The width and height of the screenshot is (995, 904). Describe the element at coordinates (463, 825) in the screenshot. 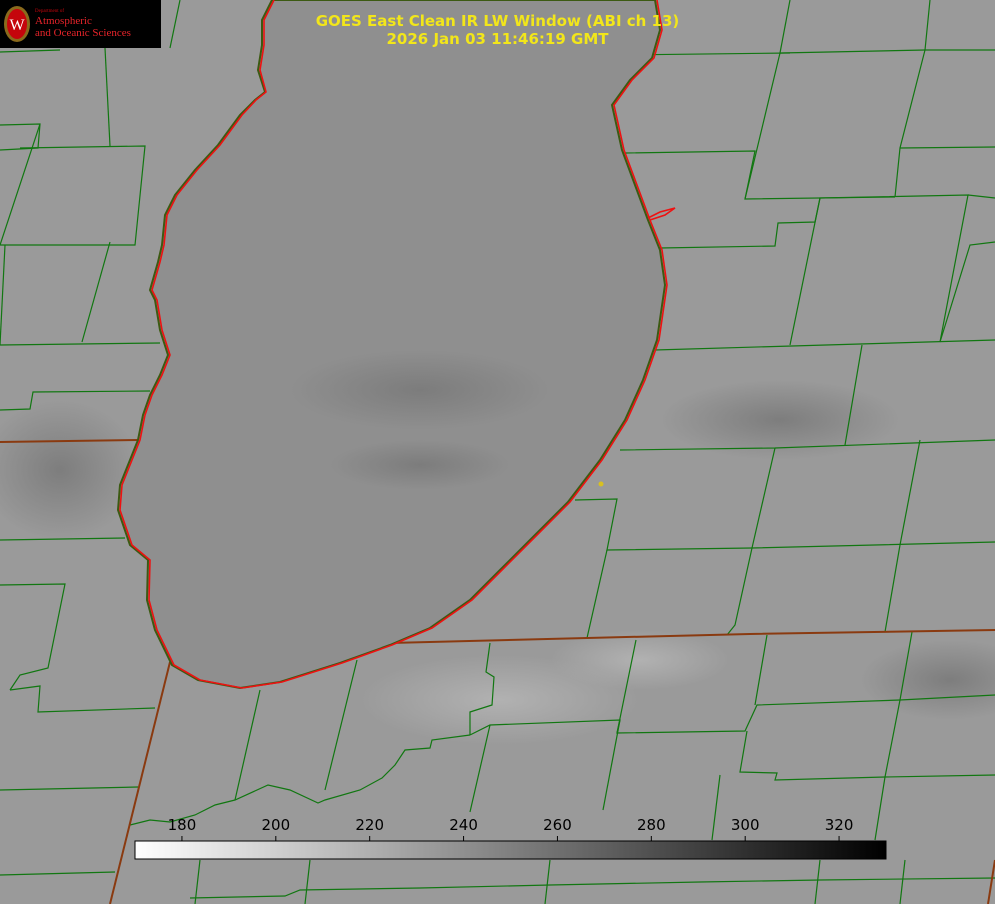

I see `colorbar-tick-label: 240` at that location.